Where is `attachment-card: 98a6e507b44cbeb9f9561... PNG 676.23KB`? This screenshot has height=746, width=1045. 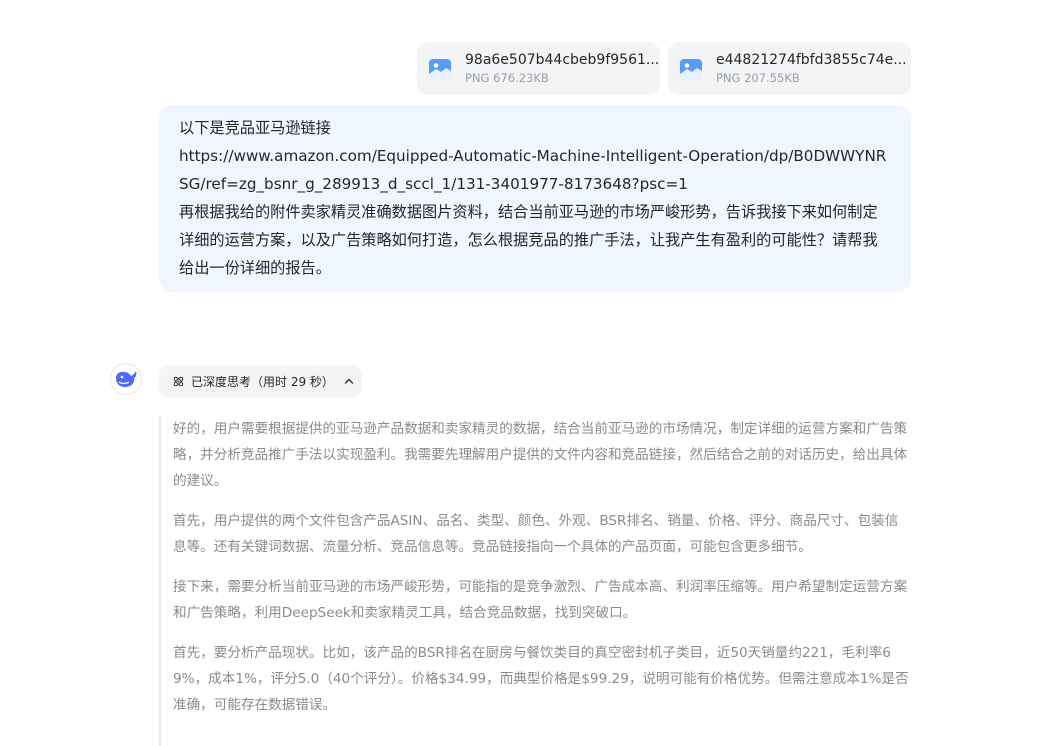 attachment-card: 98a6e507b44cbeb9f9561... PNG 676.23KB is located at coordinates (538, 68).